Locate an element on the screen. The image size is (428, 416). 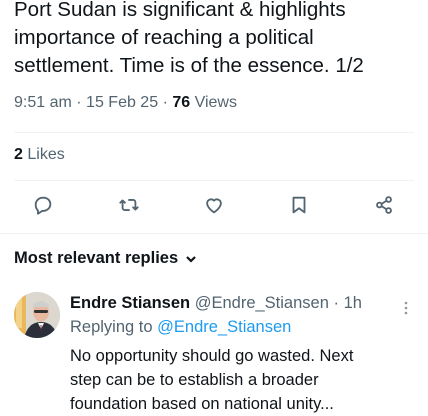
share-icon is located at coordinates (384, 205).